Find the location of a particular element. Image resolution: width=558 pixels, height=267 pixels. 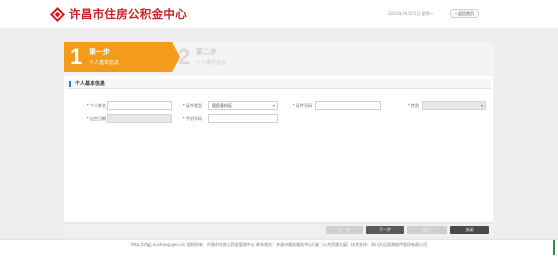

back-home-button: ‹ 返回首页 is located at coordinates (464, 13).